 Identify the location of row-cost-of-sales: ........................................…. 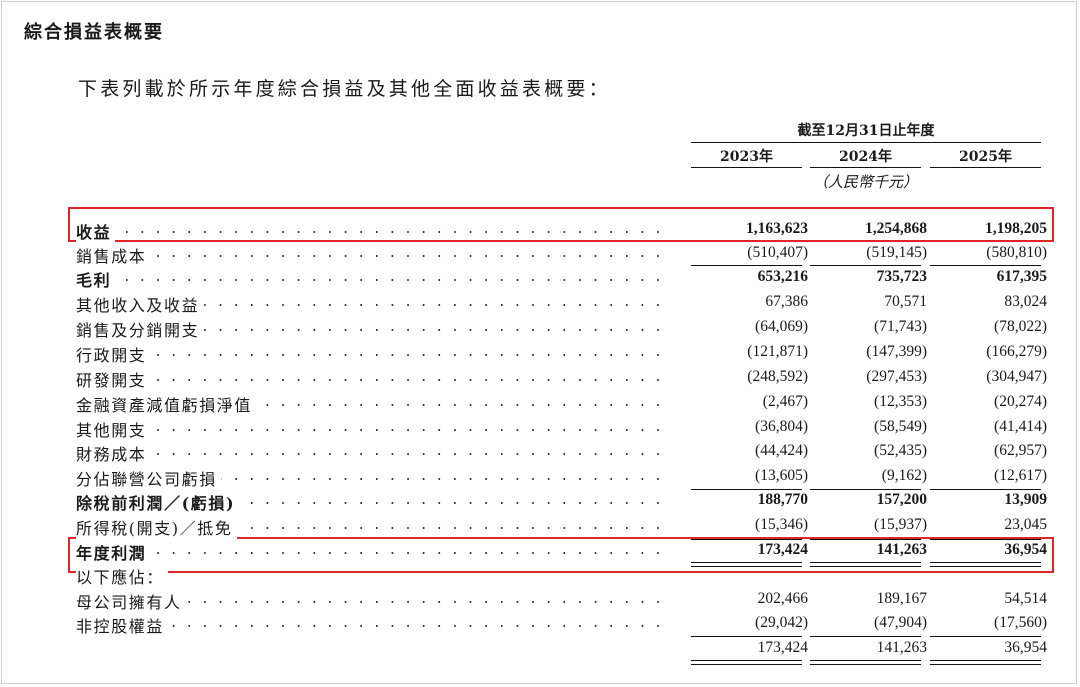
(566, 255).